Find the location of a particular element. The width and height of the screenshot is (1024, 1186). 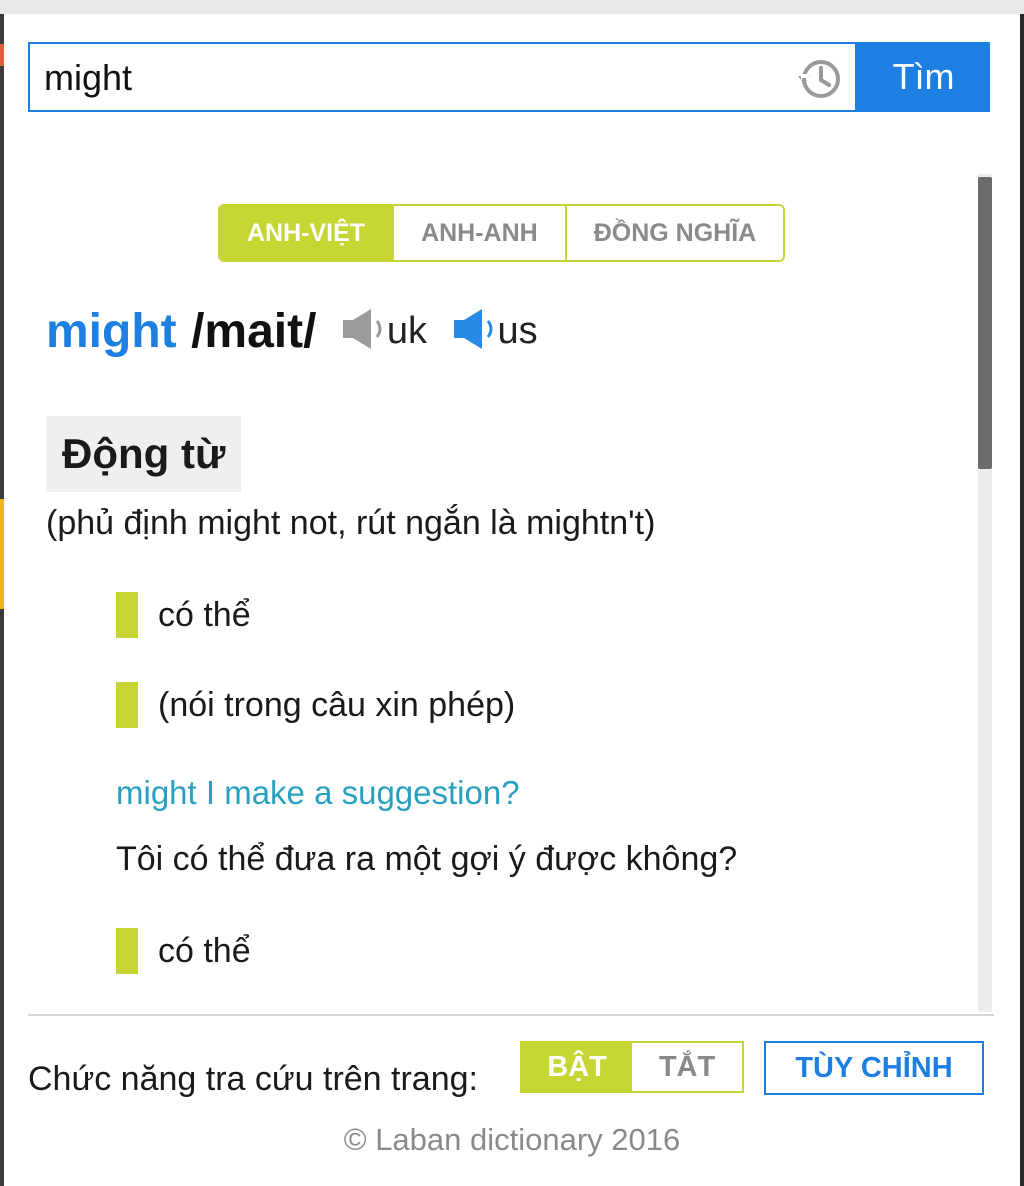

audio-us-button: us is located at coordinates (495, 331).